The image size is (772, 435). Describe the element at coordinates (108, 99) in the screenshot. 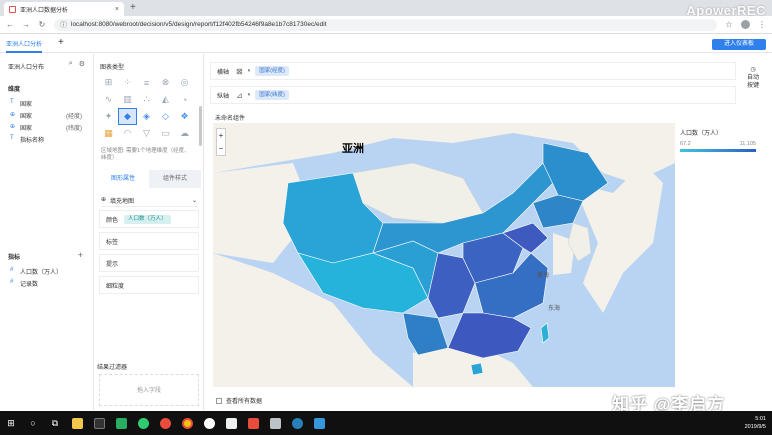

I see `line-chart-icon: ∿` at that location.